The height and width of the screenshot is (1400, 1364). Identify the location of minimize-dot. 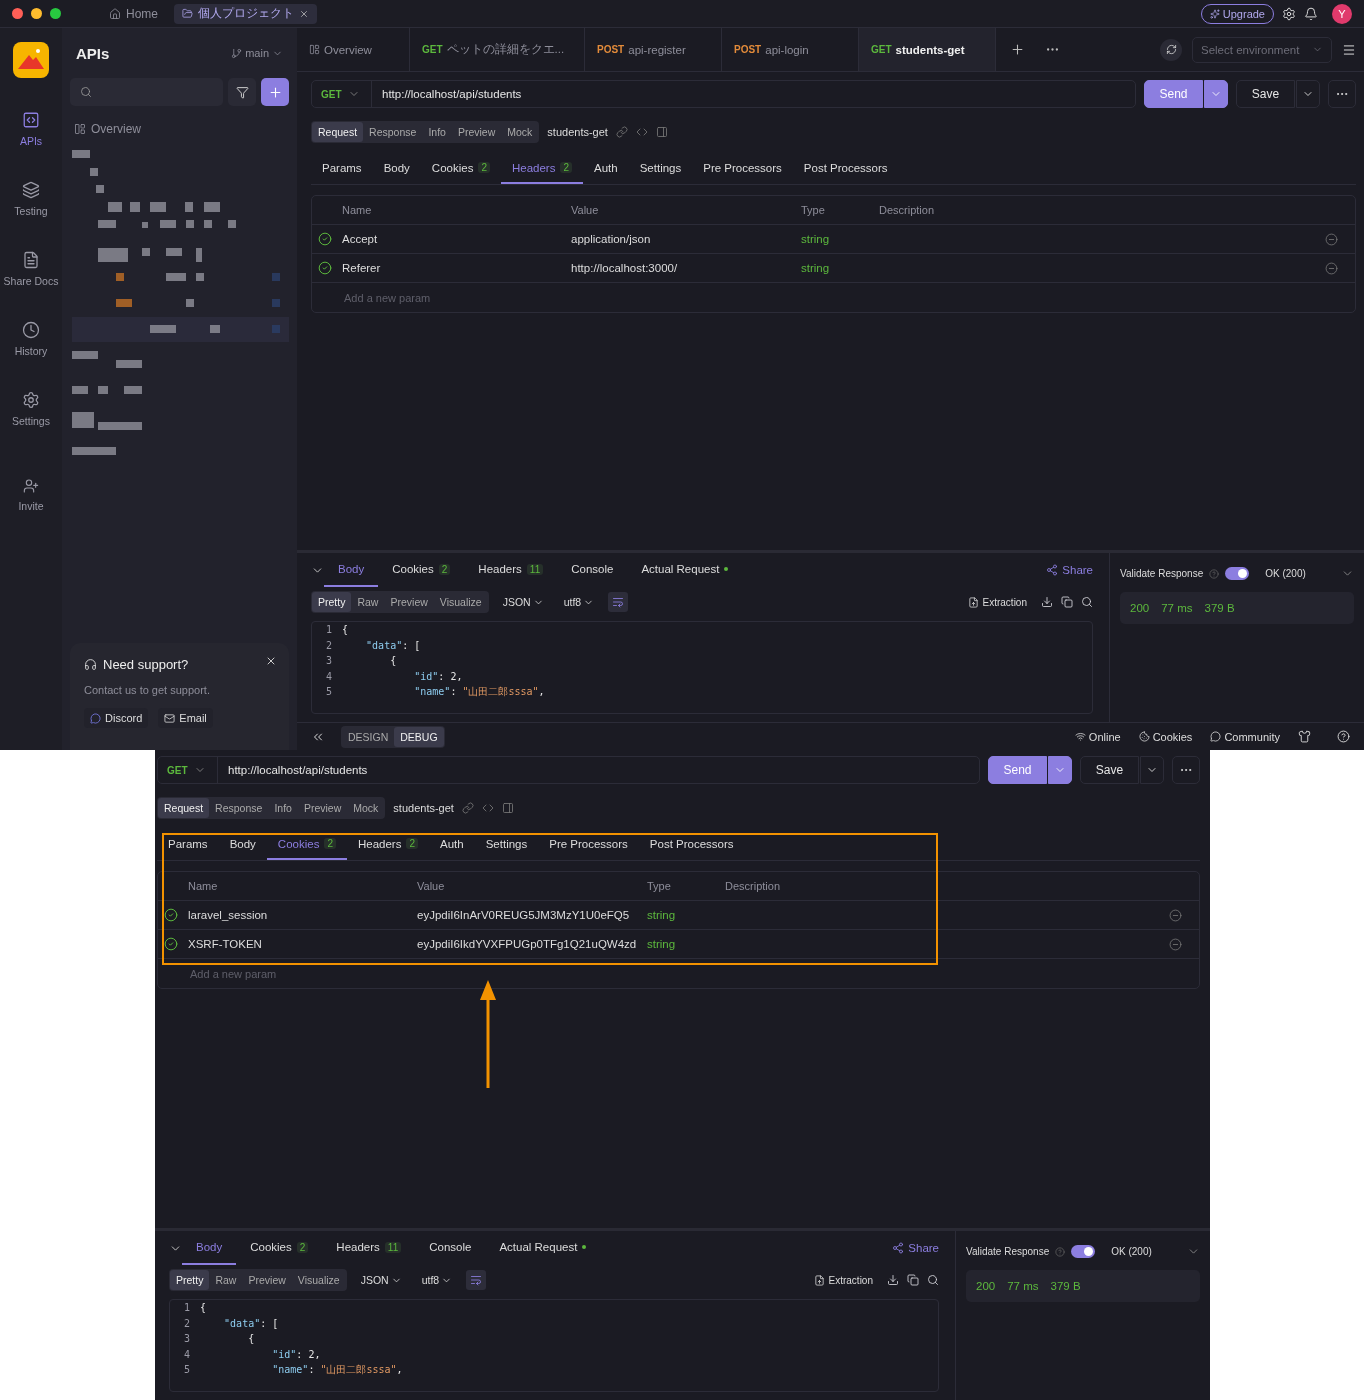
(36, 13).